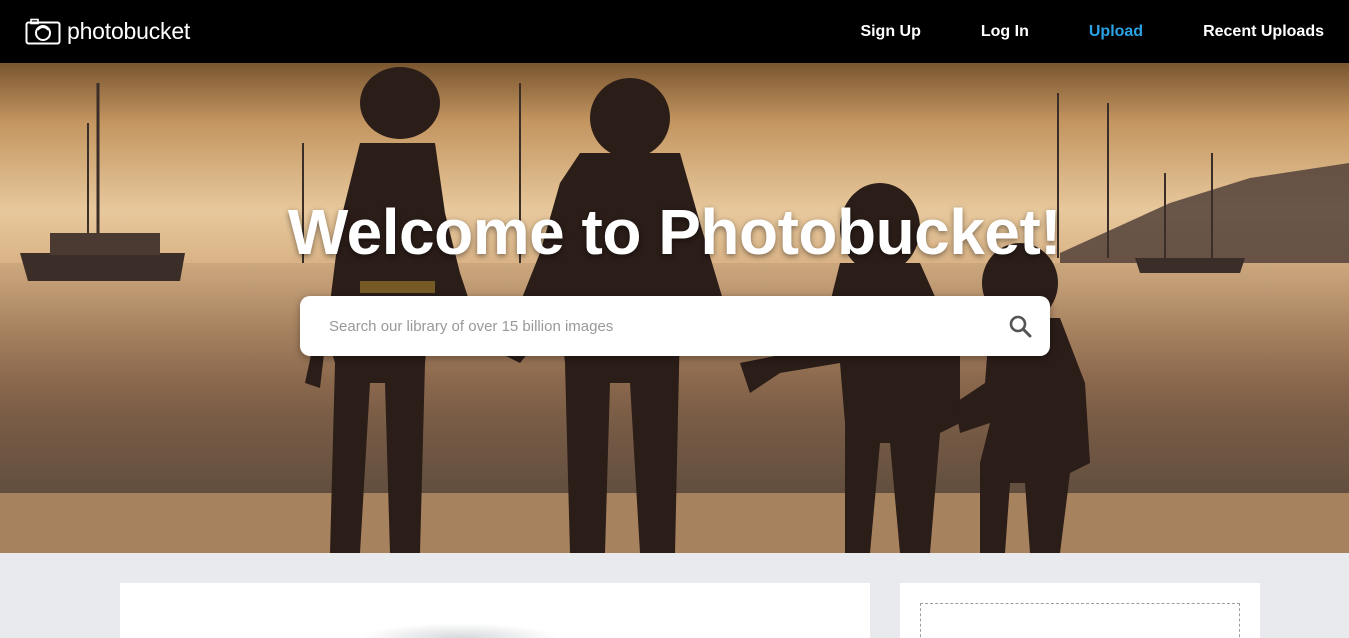 The height and width of the screenshot is (638, 1349). I want to click on search-button, so click(1020, 326).